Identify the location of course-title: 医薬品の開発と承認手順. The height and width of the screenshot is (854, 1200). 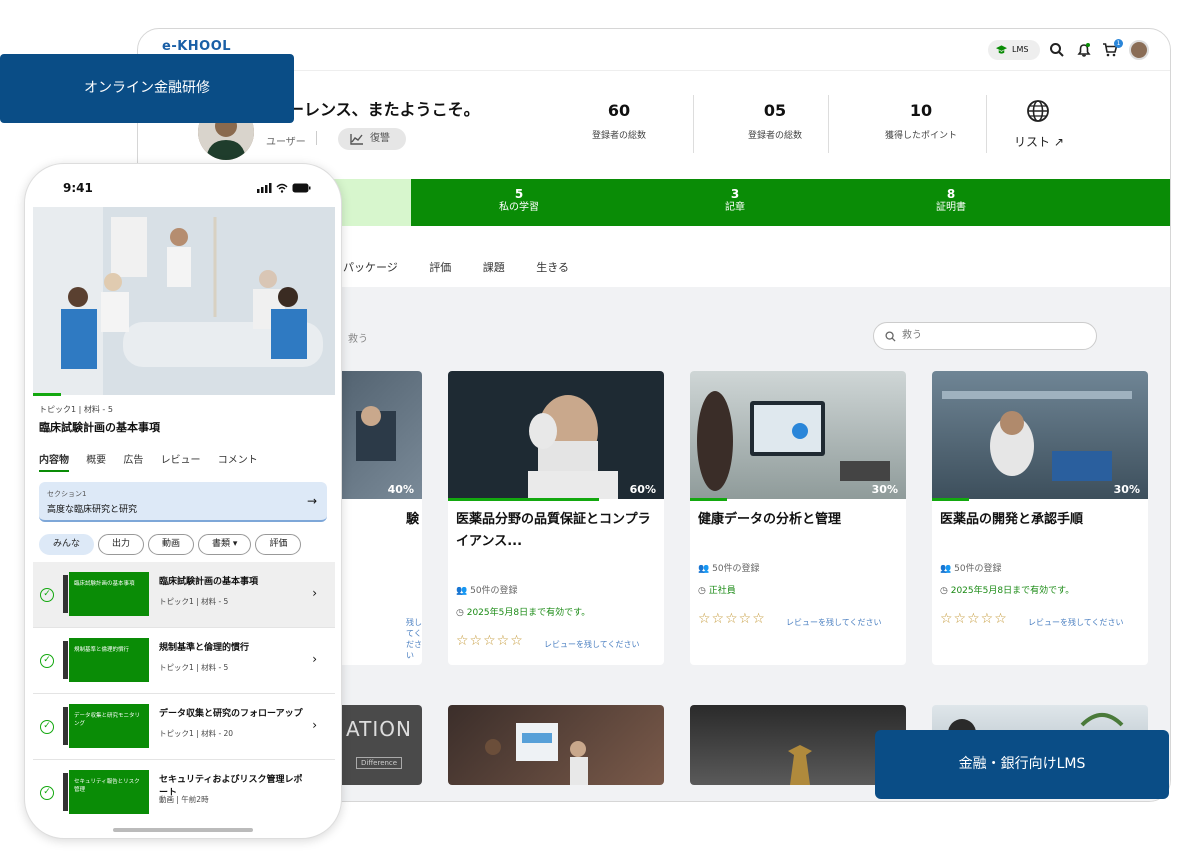
(1012, 519).